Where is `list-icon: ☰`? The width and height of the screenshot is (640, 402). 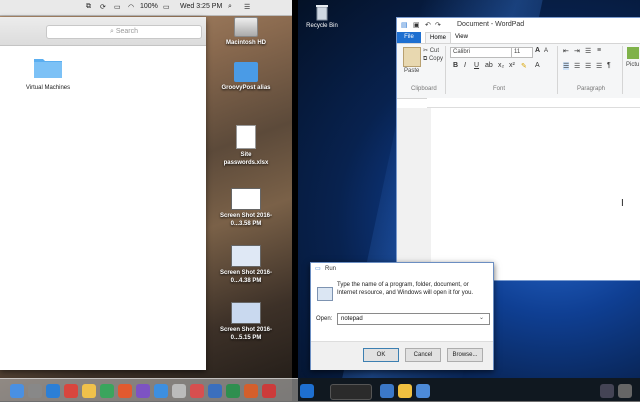
list-icon: ☰ is located at coordinates (588, 51).